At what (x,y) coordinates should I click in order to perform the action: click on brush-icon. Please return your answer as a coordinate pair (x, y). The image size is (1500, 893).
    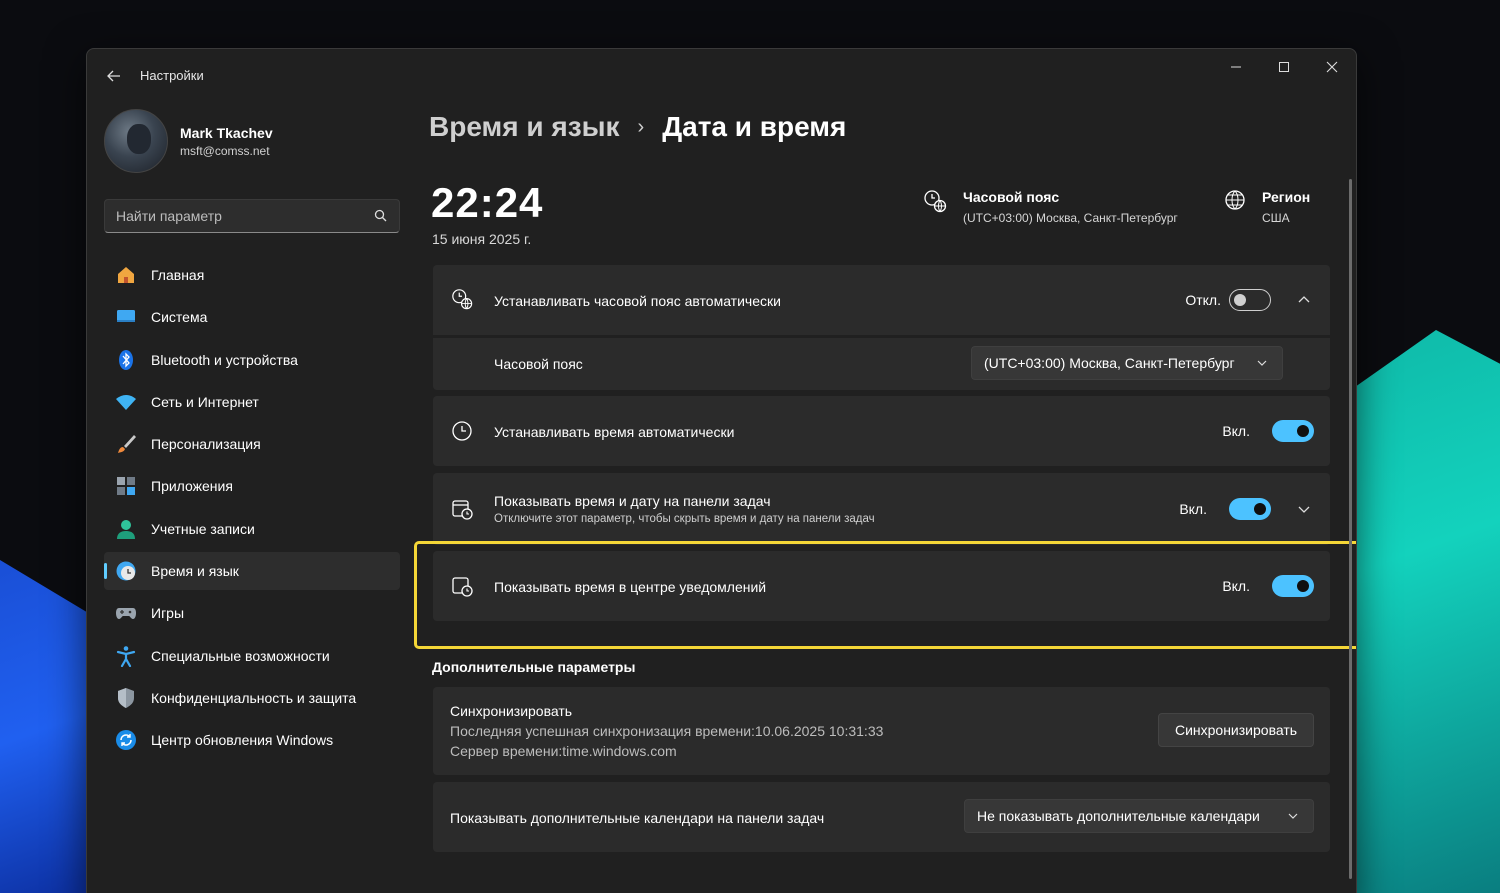
    Looking at the image, I should click on (126, 444).